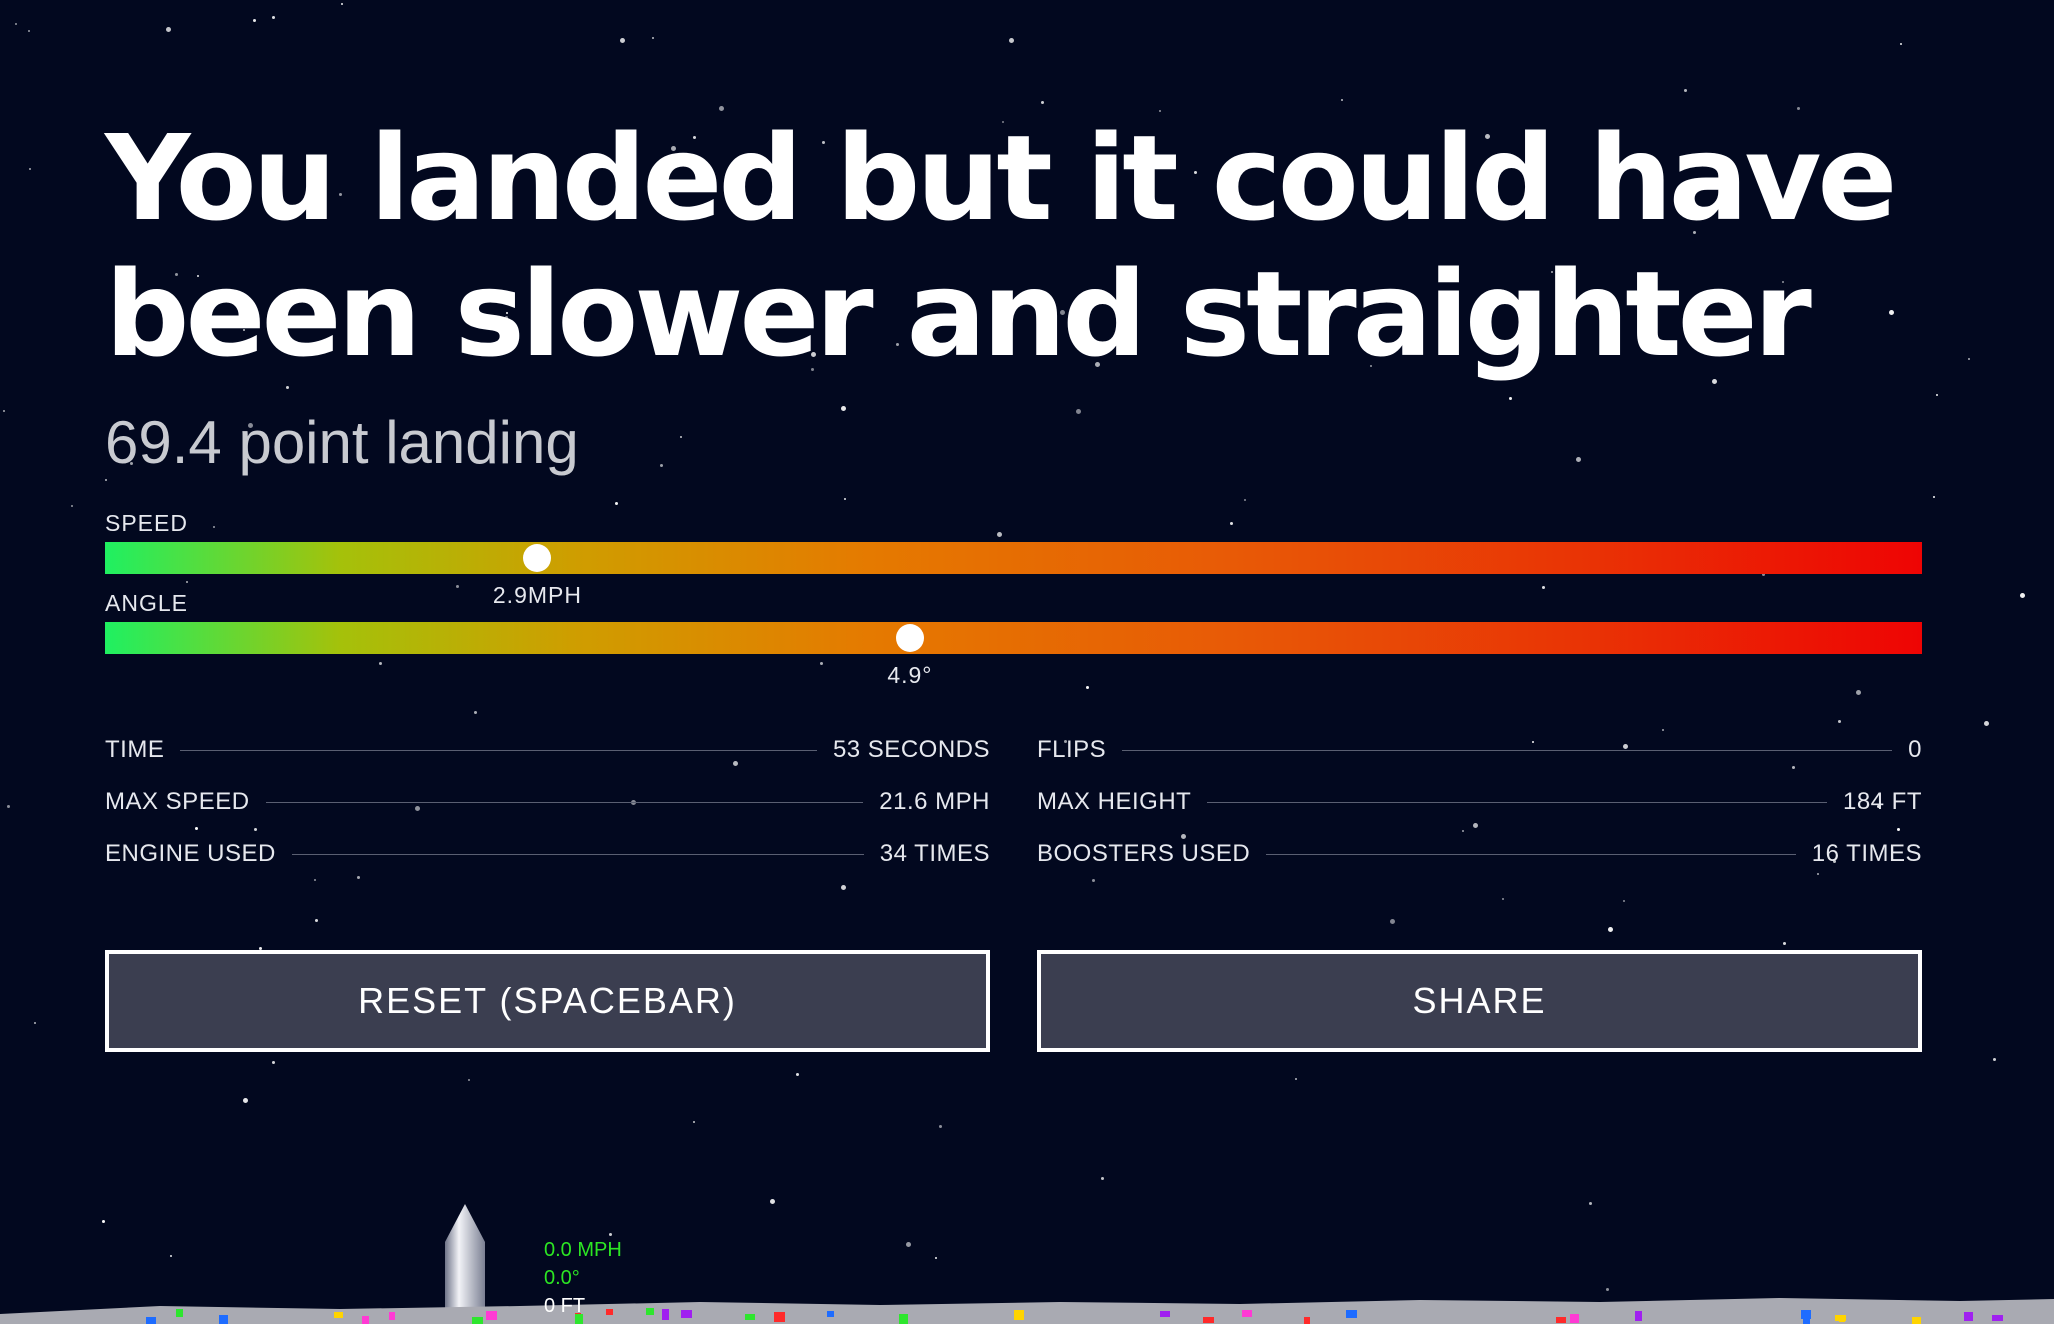 This screenshot has height=1324, width=2054. Describe the element at coordinates (1027, 1311) in the screenshot. I see `ground` at that location.